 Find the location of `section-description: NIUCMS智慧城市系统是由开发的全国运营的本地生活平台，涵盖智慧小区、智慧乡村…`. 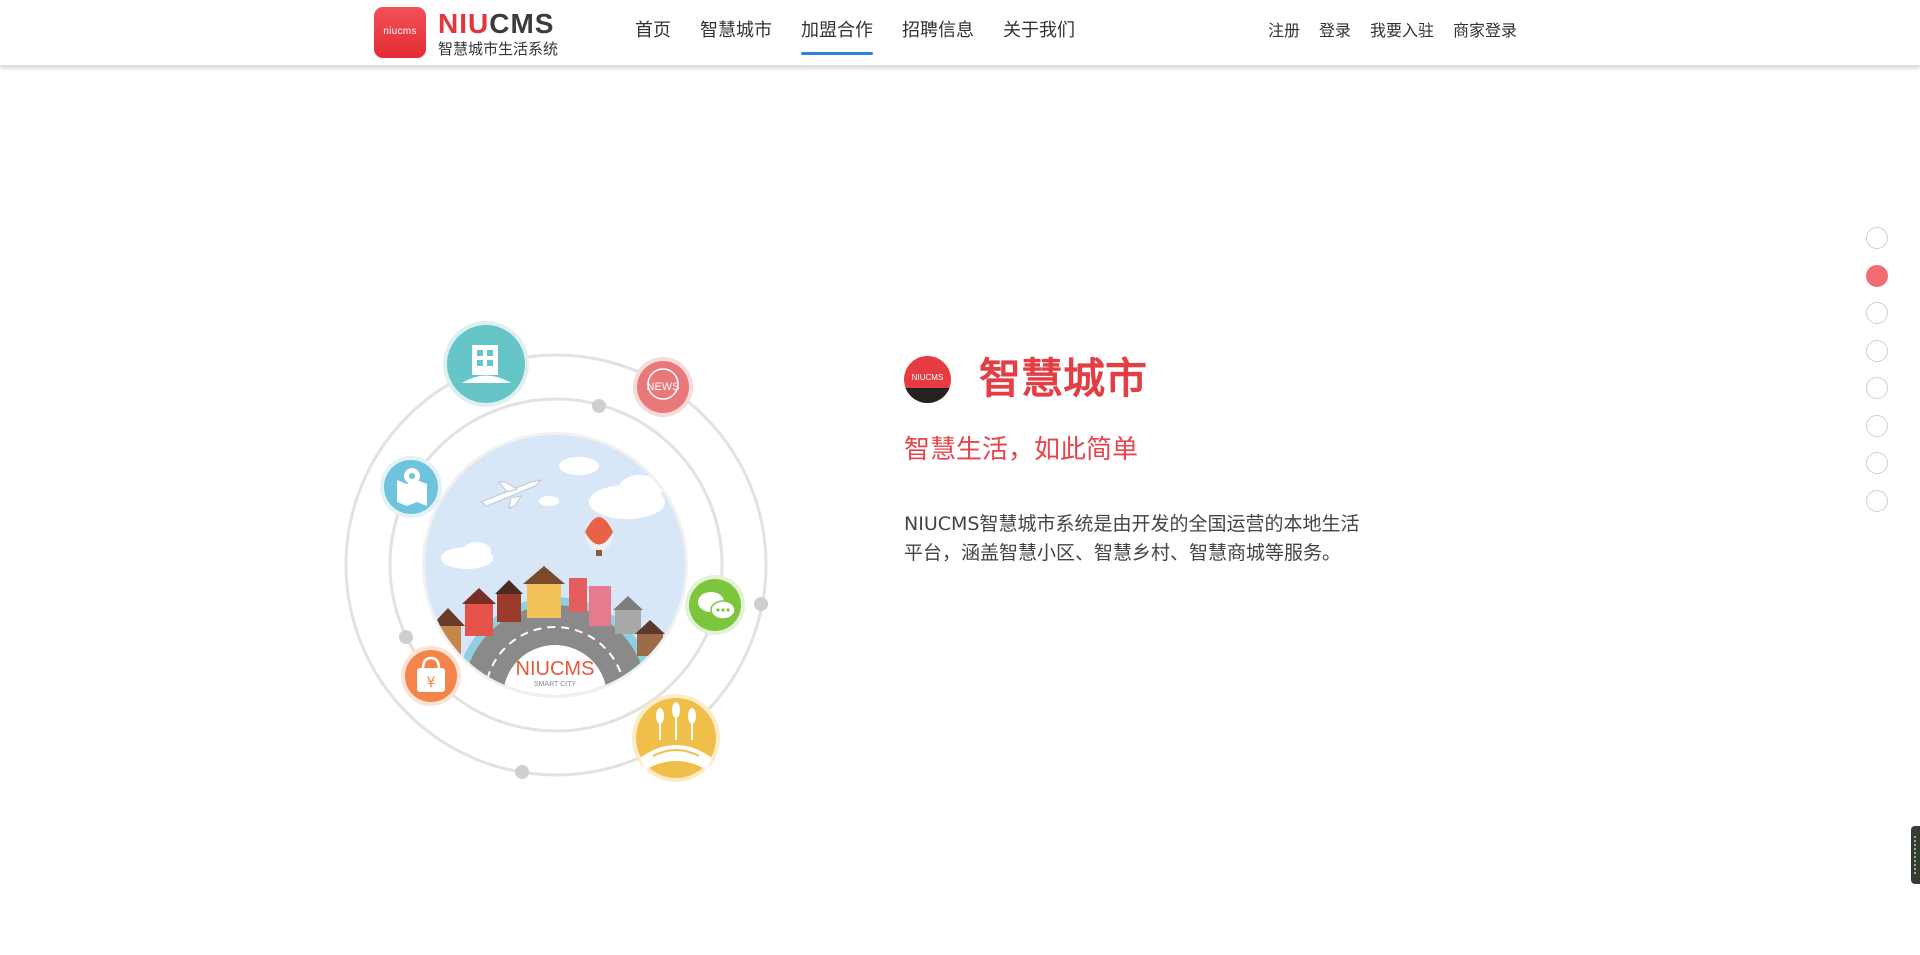

section-description: NIUCMS智慧城市系统是由开发的全国运营的本地生活平台，涵盖智慧小区、智慧乡村… is located at coordinates (1132, 538).